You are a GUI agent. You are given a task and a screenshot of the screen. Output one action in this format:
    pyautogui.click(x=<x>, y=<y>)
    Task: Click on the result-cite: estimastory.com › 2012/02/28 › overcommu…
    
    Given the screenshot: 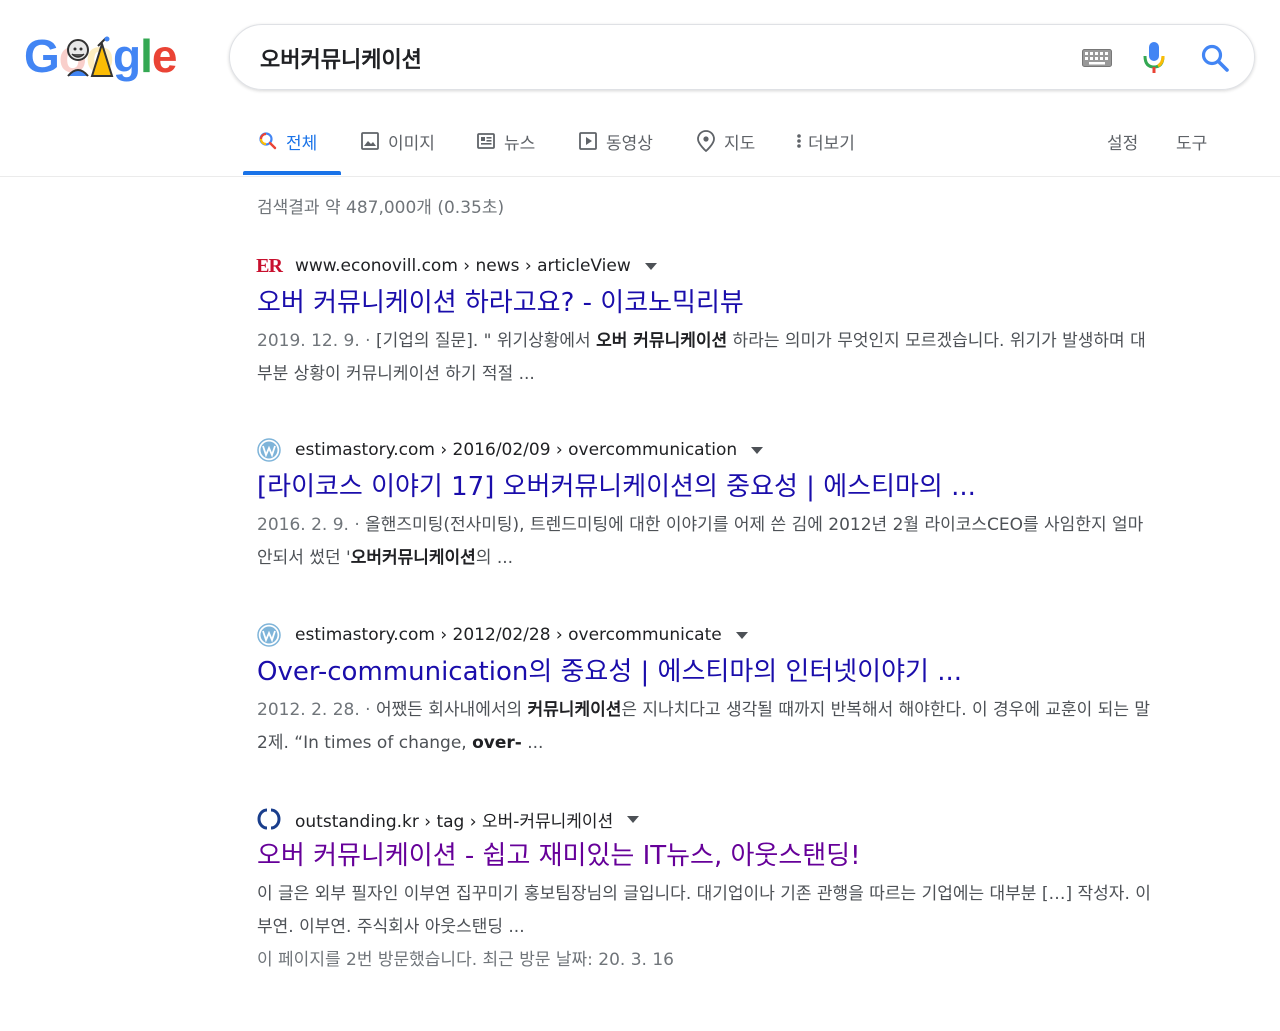 What is the action you would take?
    pyautogui.click(x=707, y=635)
    